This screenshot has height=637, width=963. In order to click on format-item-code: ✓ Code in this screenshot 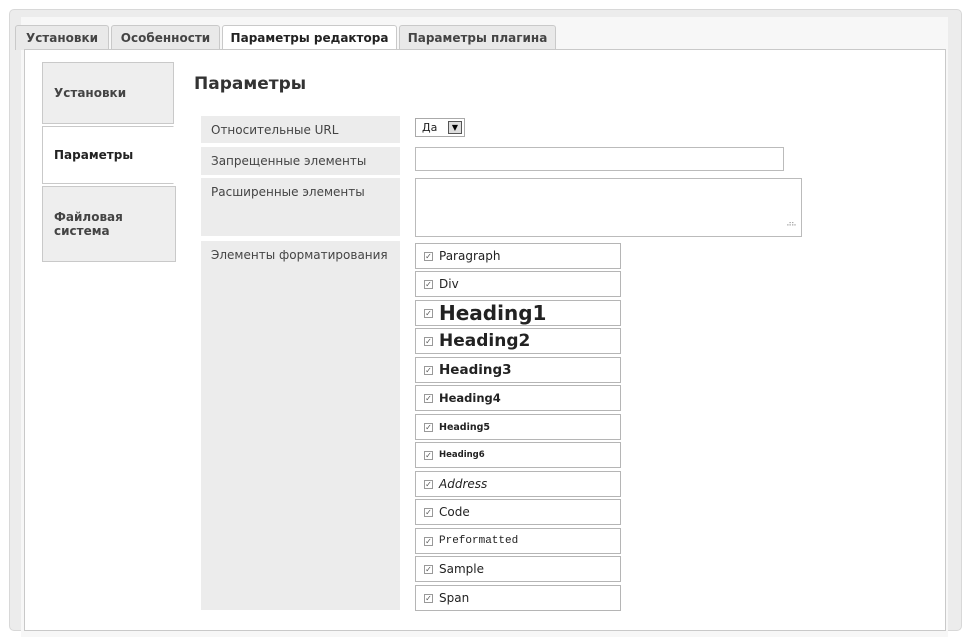, I will do `click(518, 512)`.